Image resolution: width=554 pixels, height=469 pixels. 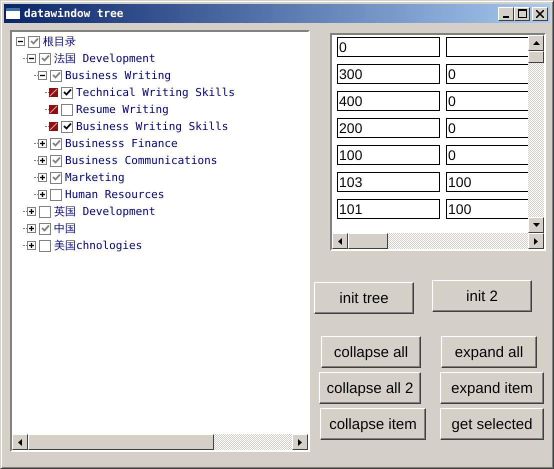 I want to click on grid-input-field: 200, so click(x=388, y=128).